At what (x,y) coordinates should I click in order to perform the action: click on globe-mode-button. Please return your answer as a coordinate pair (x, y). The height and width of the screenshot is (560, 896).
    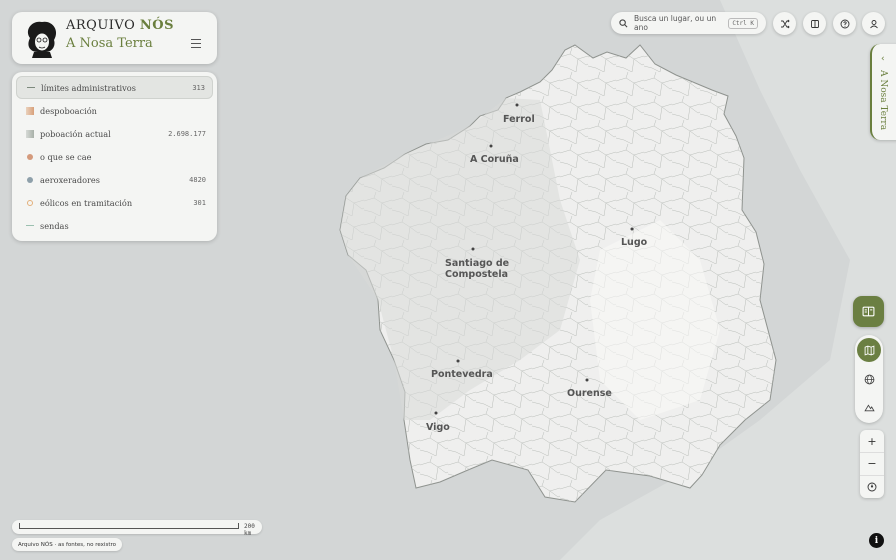
    Looking at the image, I should click on (869, 379).